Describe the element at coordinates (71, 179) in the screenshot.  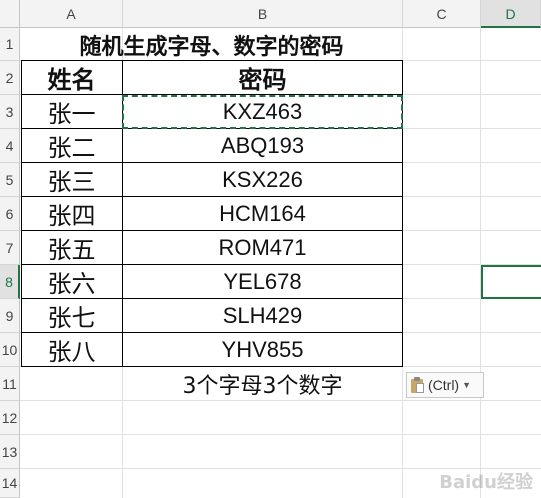
I see `name-cell: 张三` at that location.